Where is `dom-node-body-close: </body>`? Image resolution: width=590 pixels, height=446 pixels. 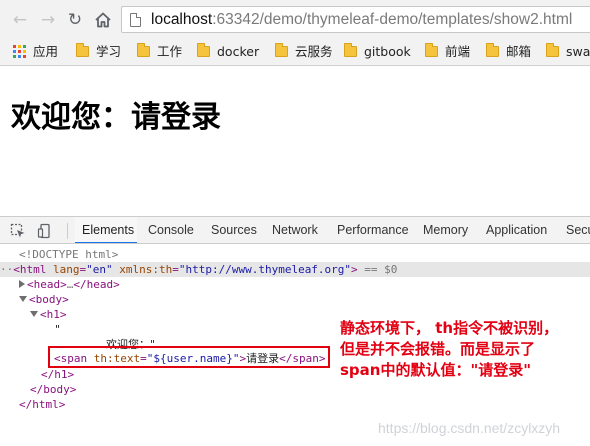 dom-node-body-close: </body> is located at coordinates (53, 389).